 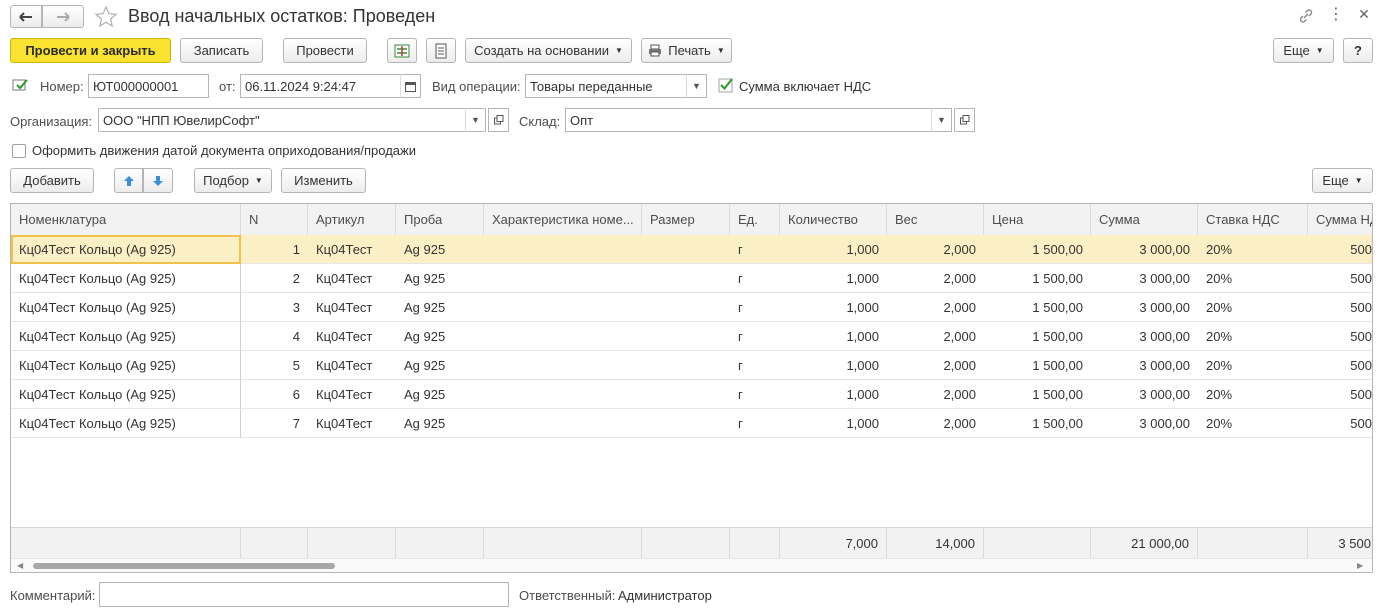 I want to click on table-cell: 1, so click(x=274, y=249).